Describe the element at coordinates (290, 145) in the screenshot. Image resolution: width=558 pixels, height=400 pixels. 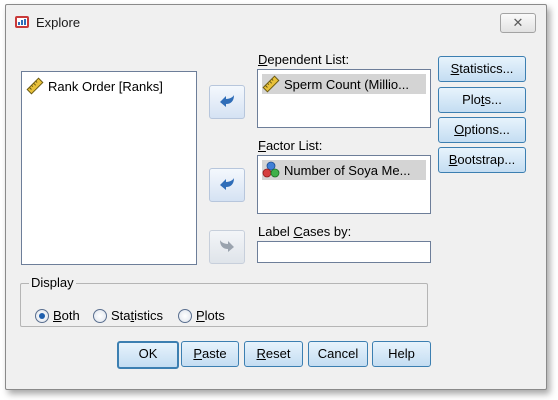
I see `factor-list-label: Factor List:` at that location.